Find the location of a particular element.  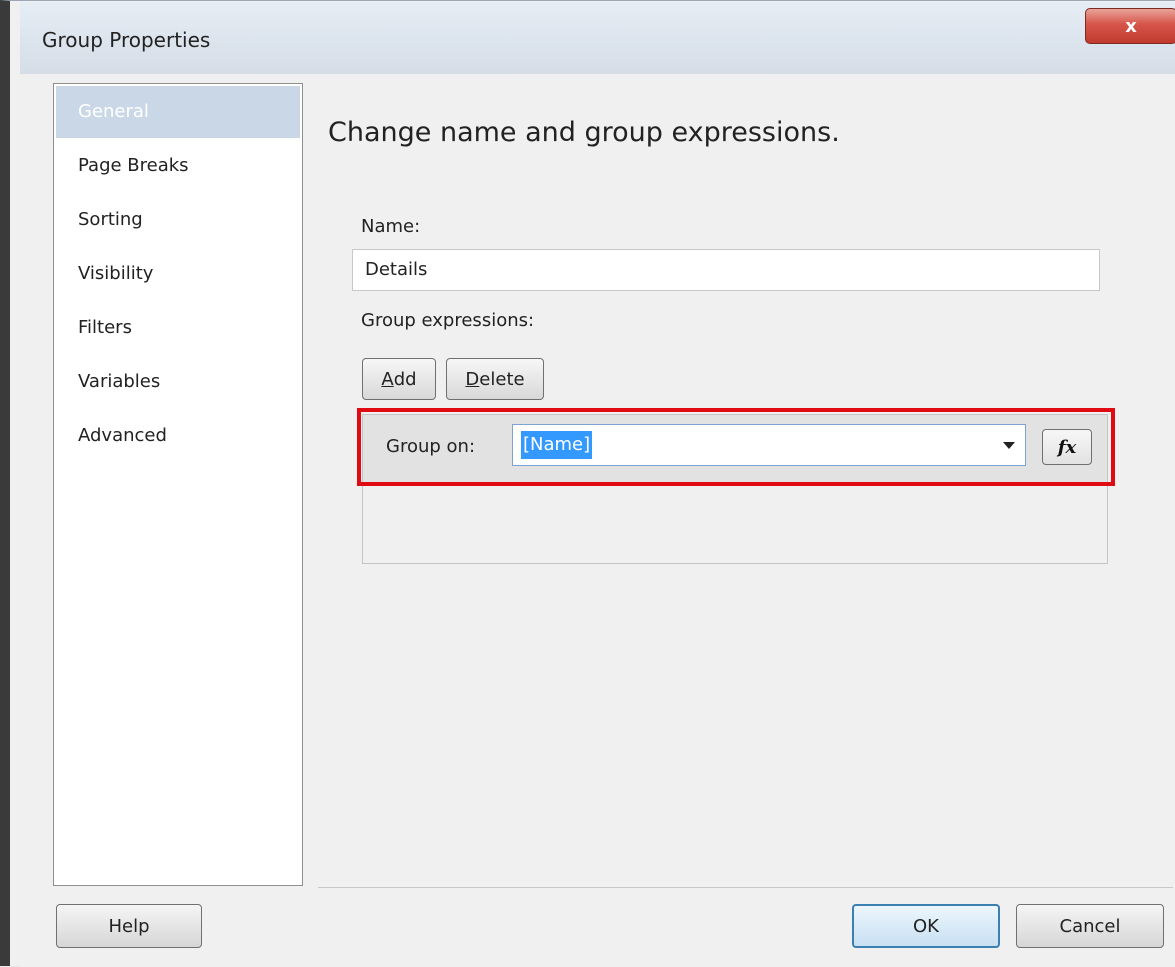

name-label: Name: is located at coordinates (391, 226).